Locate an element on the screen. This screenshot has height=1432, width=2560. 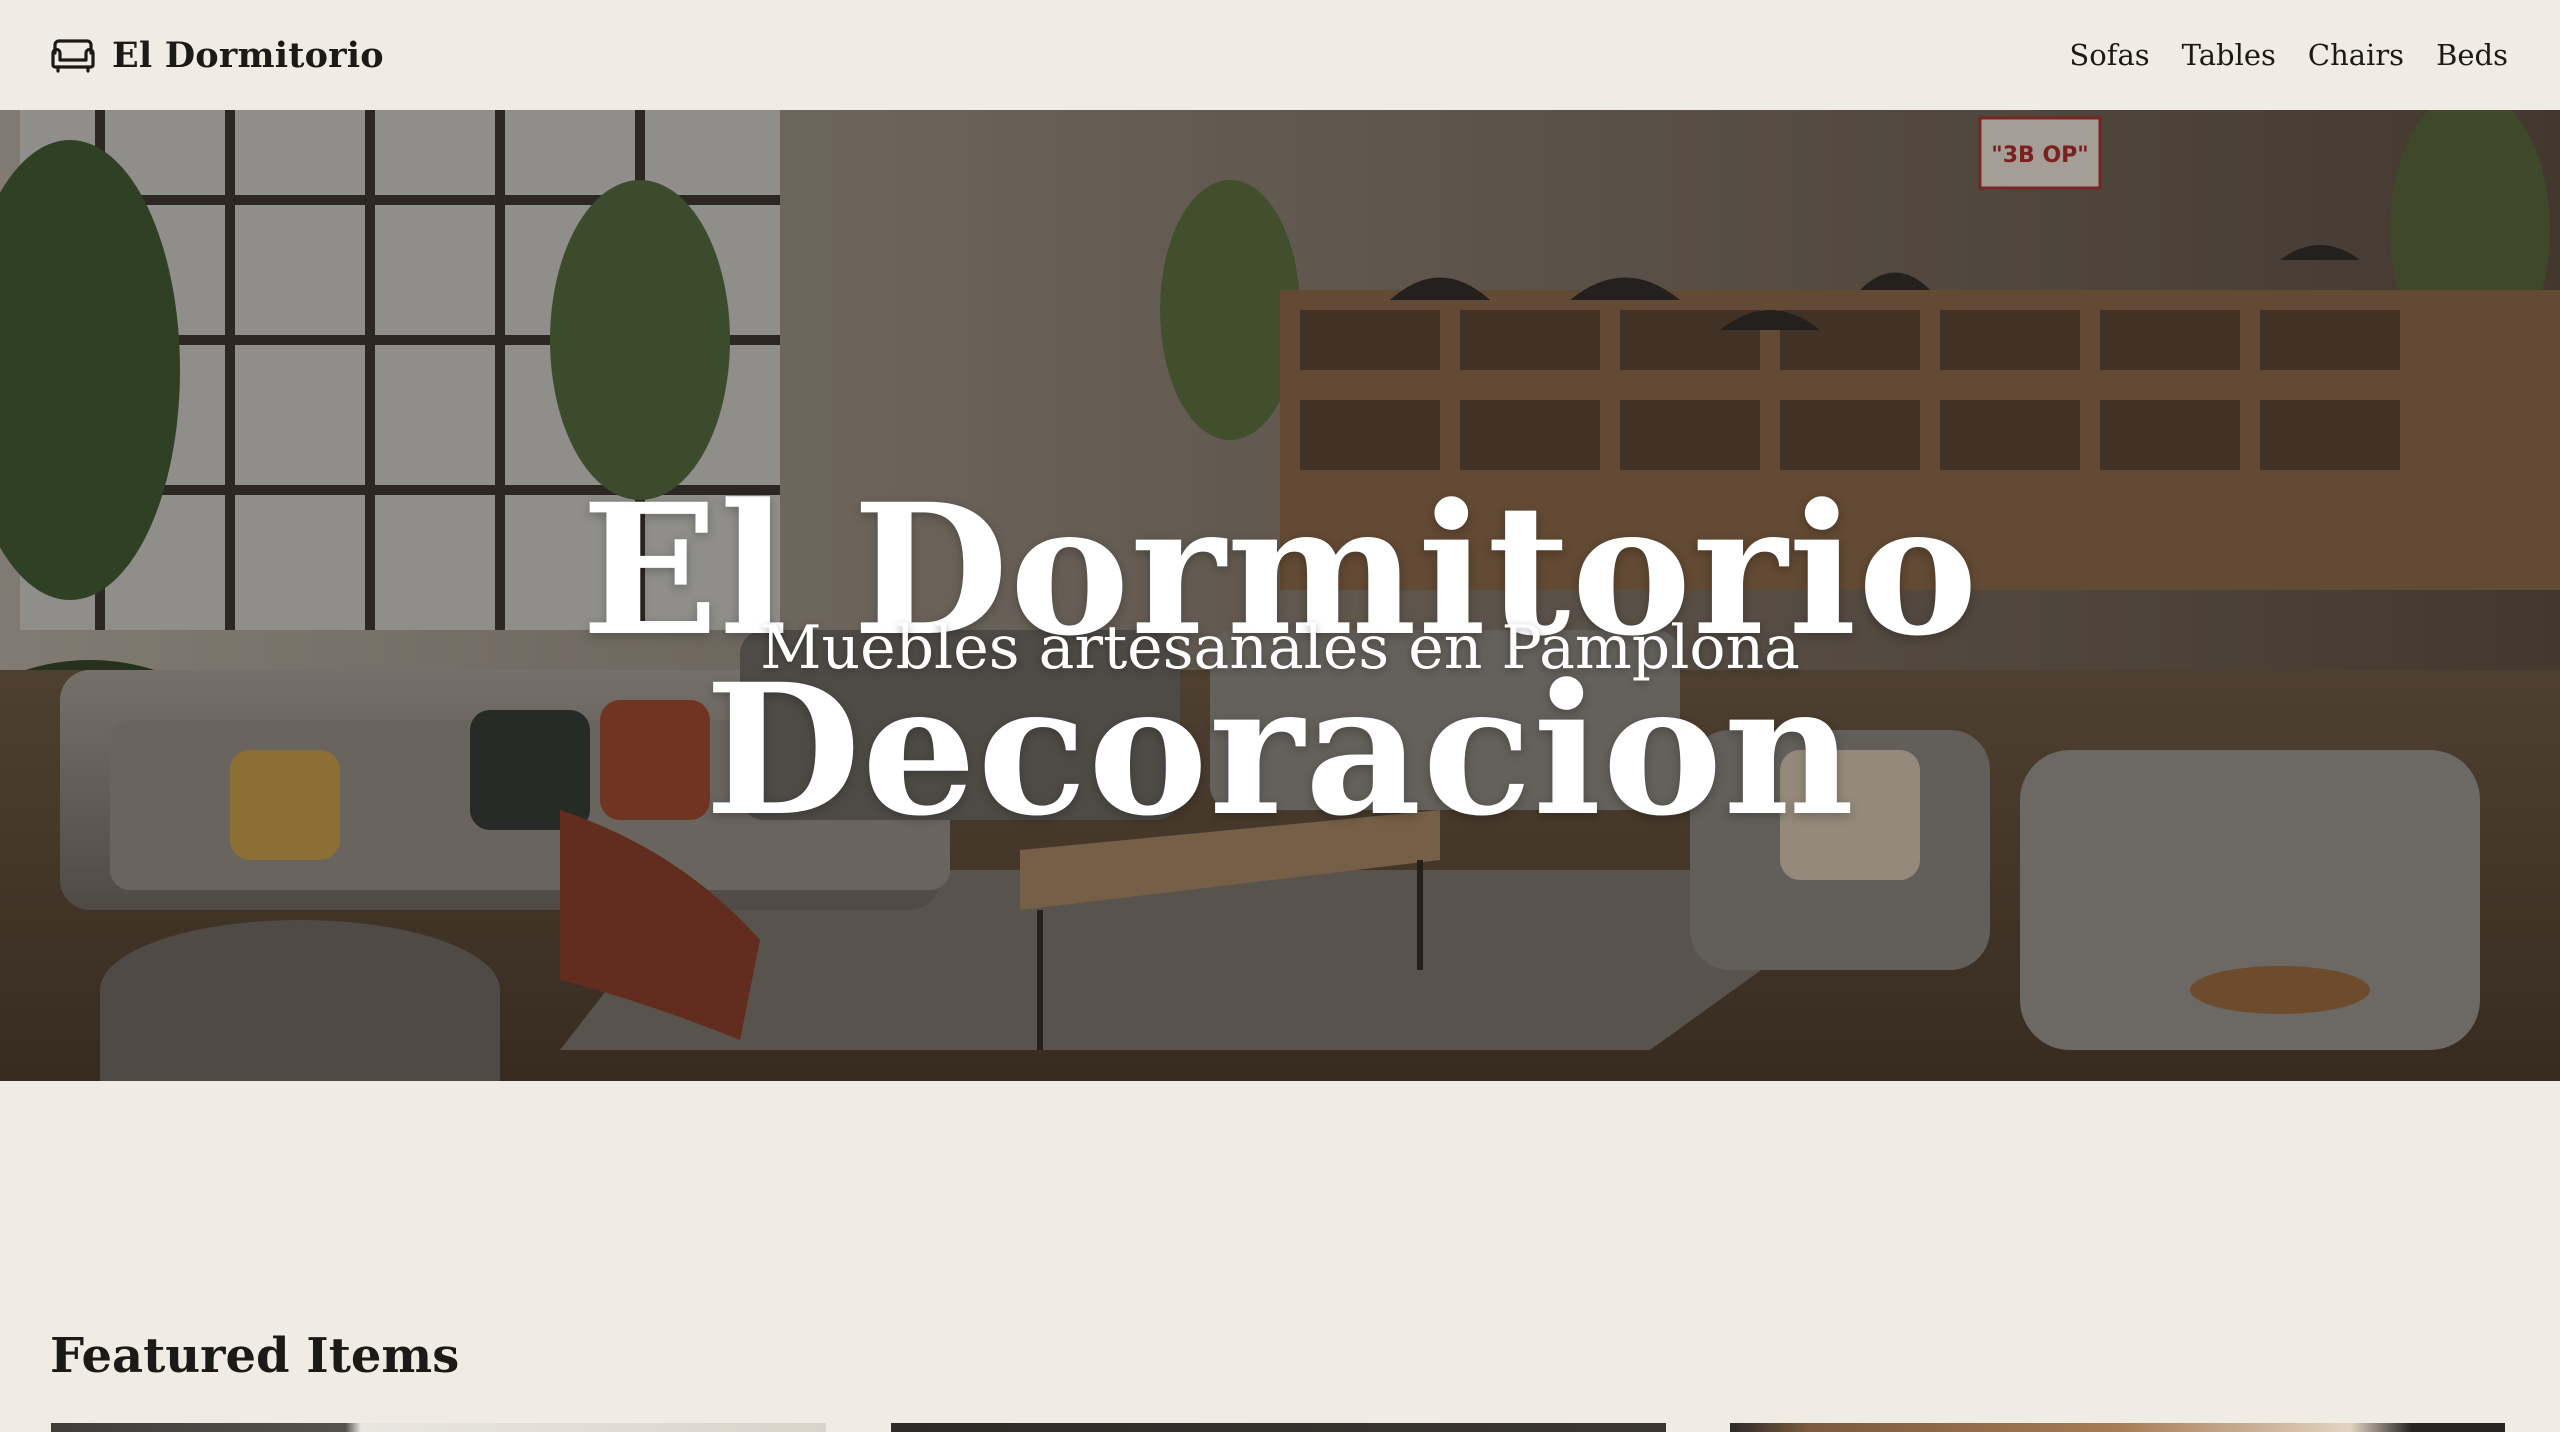
featured-items-heading: Featured Items is located at coordinates (255, 1356).